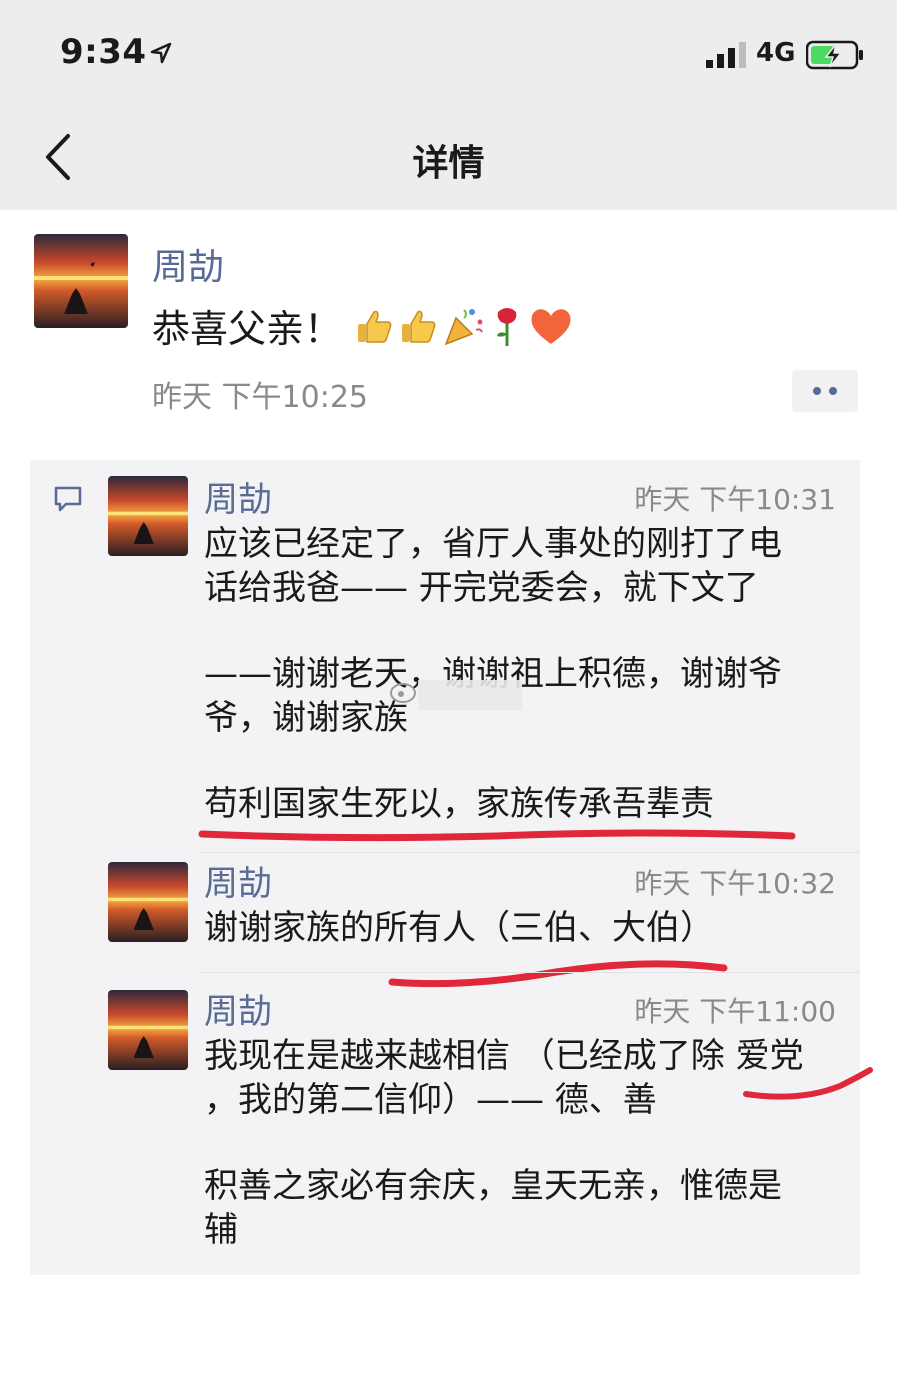  I want to click on comment-line: 话给我爸—— 开完党委会，就下文了, so click(481, 588).